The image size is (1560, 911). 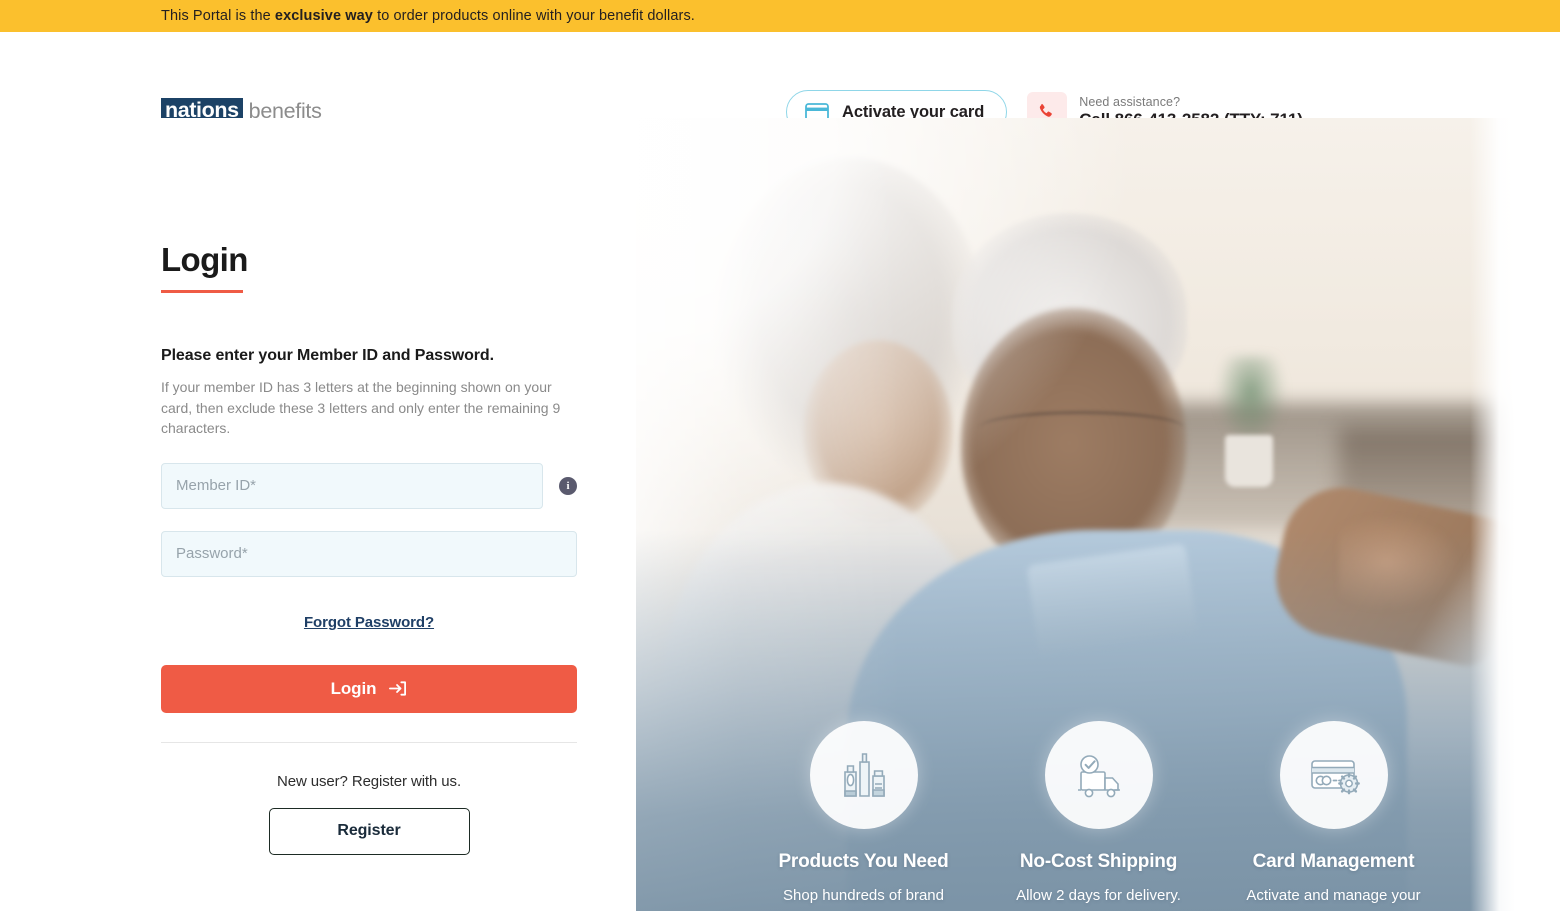 I want to click on register-button-wrap: Register, so click(x=369, y=831).